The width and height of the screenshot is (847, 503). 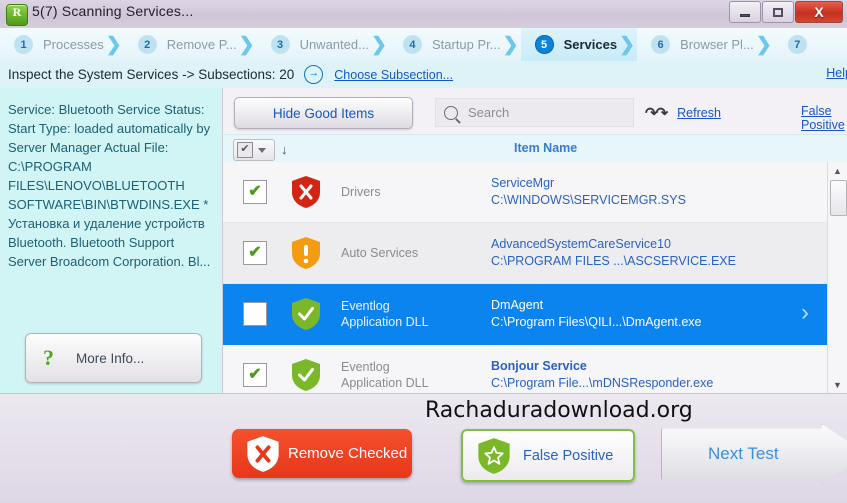 I want to click on remove-checked-label: Remove Checked, so click(x=348, y=453).